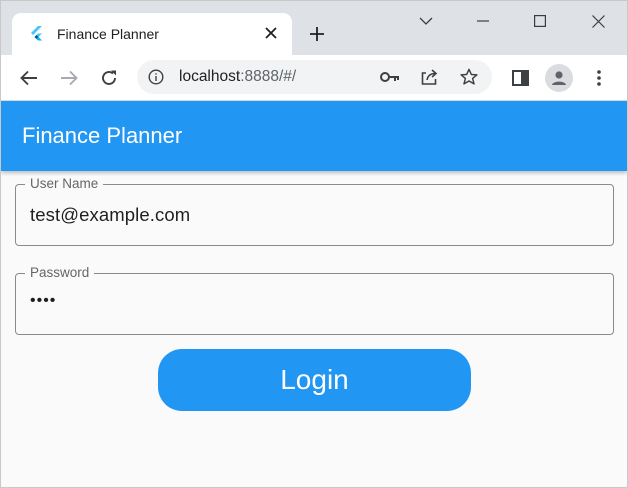  I want to click on tab-title: Finance Planner, so click(108, 34).